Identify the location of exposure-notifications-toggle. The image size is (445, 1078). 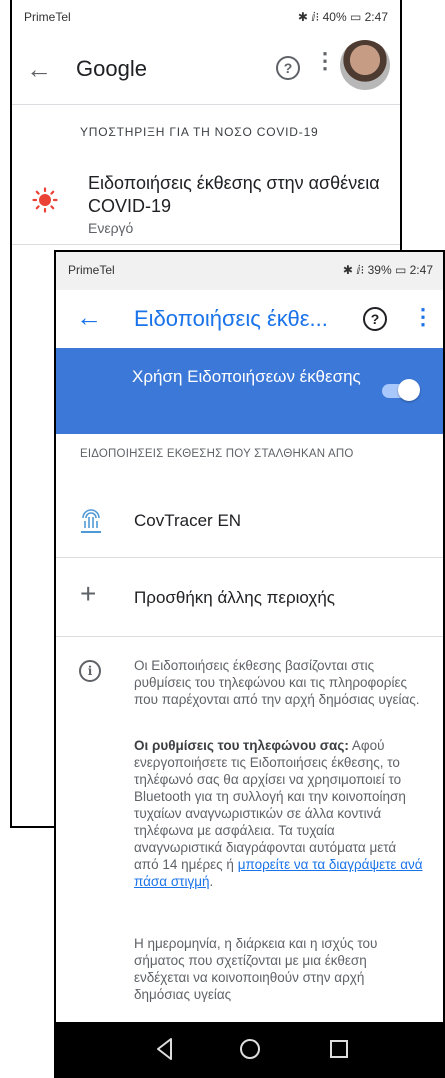
(399, 390).